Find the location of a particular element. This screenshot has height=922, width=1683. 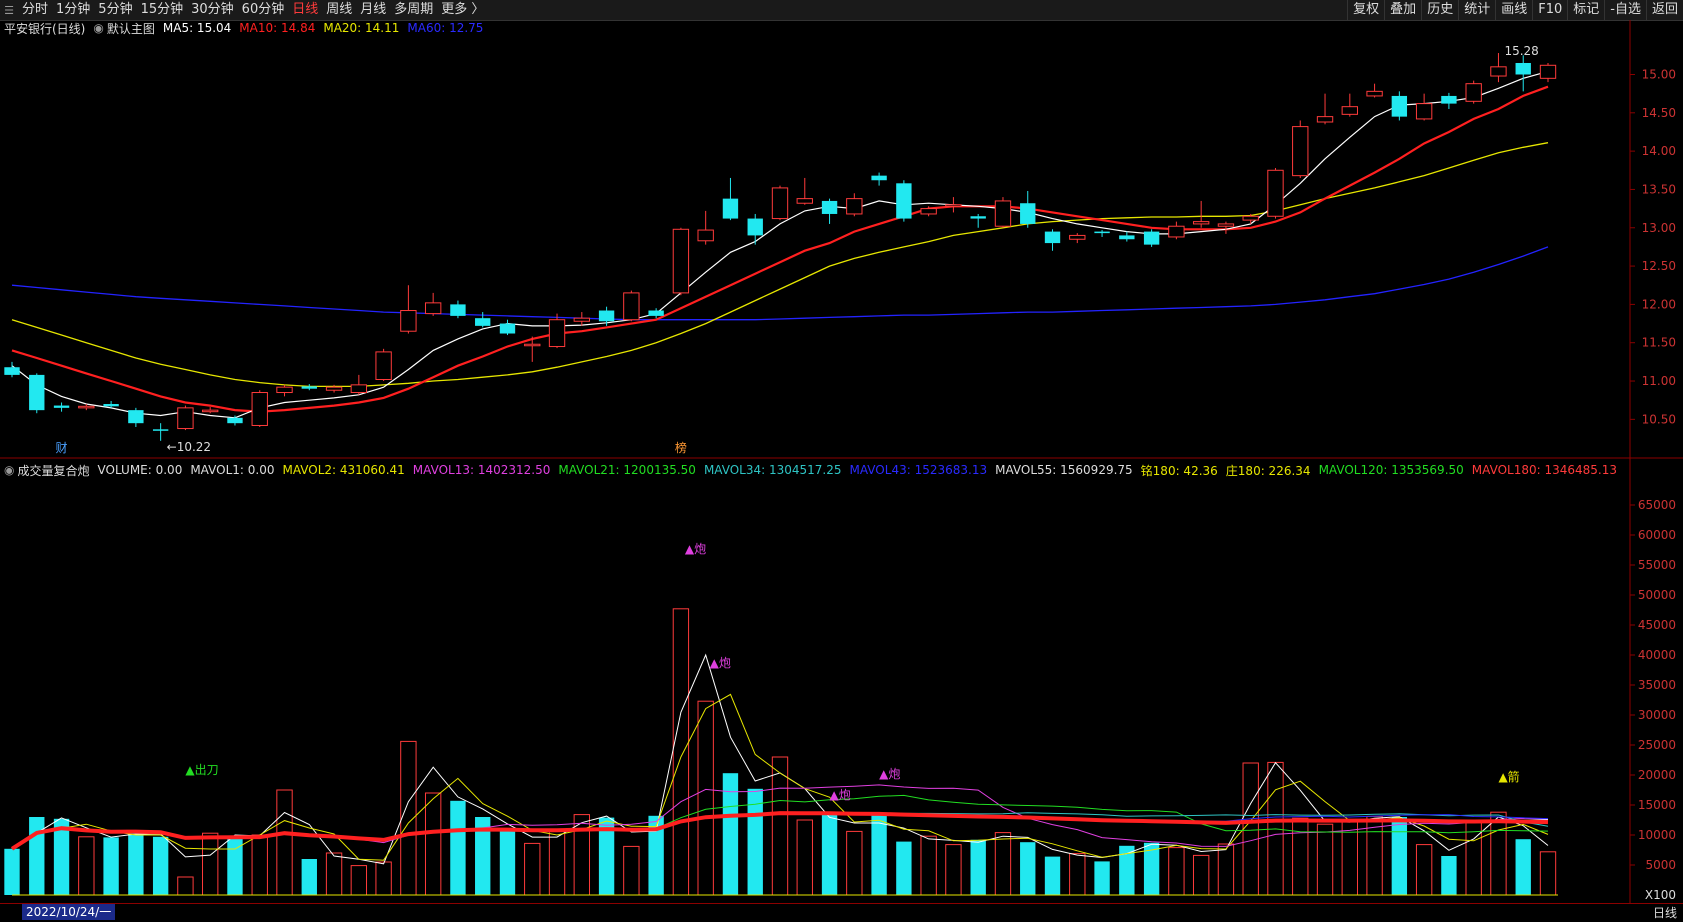

volume-axis-label: 5000 is located at coordinates (1660, 865).